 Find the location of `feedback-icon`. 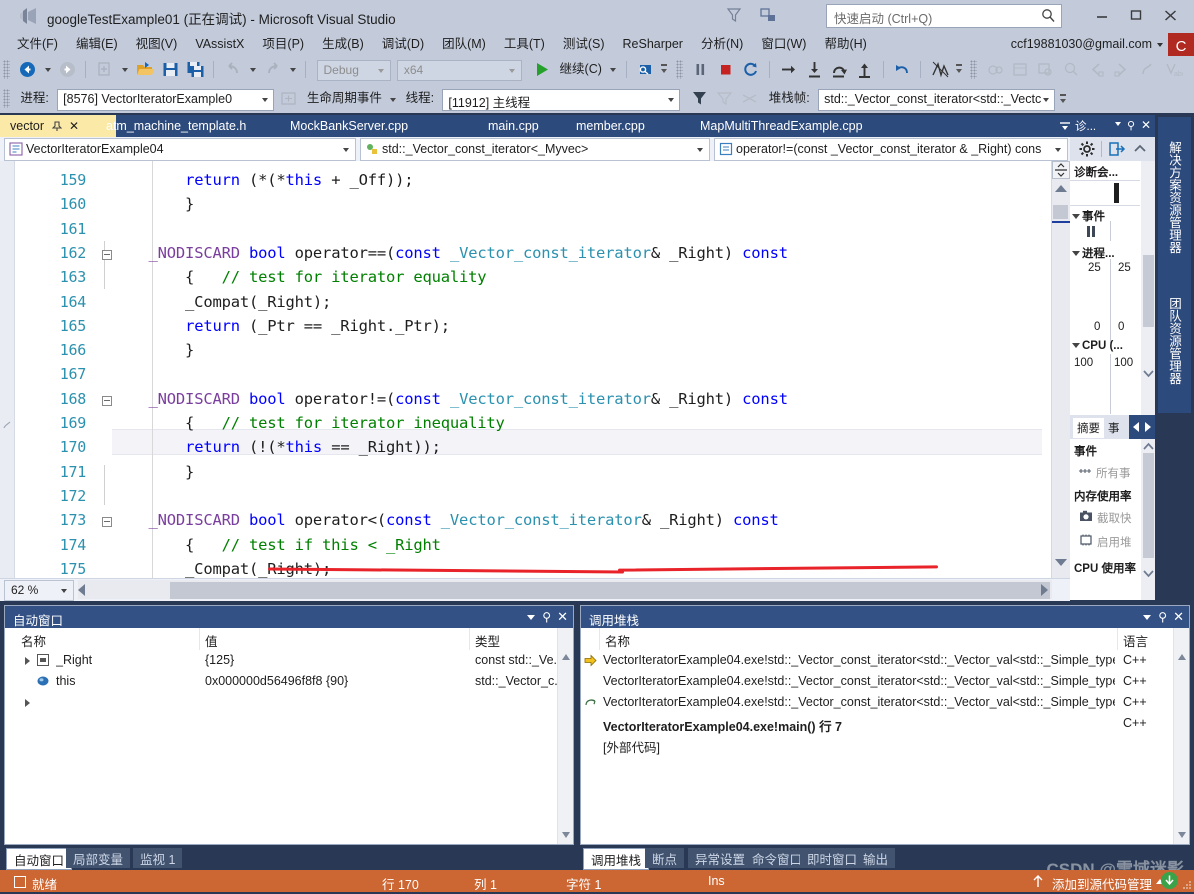

feedback-icon is located at coordinates (768, 15).